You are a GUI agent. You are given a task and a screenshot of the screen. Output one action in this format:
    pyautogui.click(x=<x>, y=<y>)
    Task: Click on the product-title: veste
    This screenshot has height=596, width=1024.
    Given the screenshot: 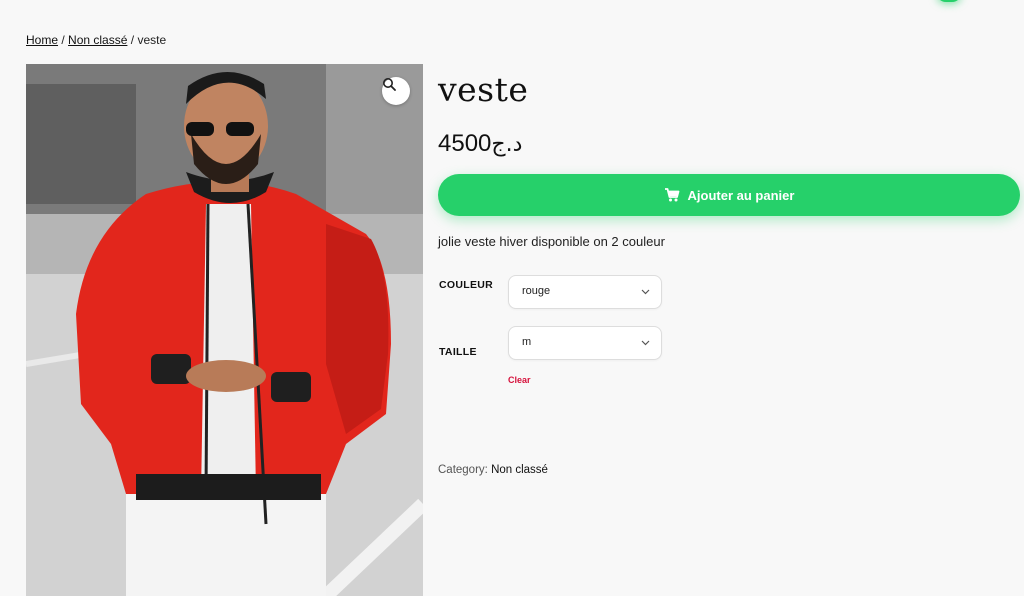 What is the action you would take?
    pyautogui.click(x=483, y=89)
    